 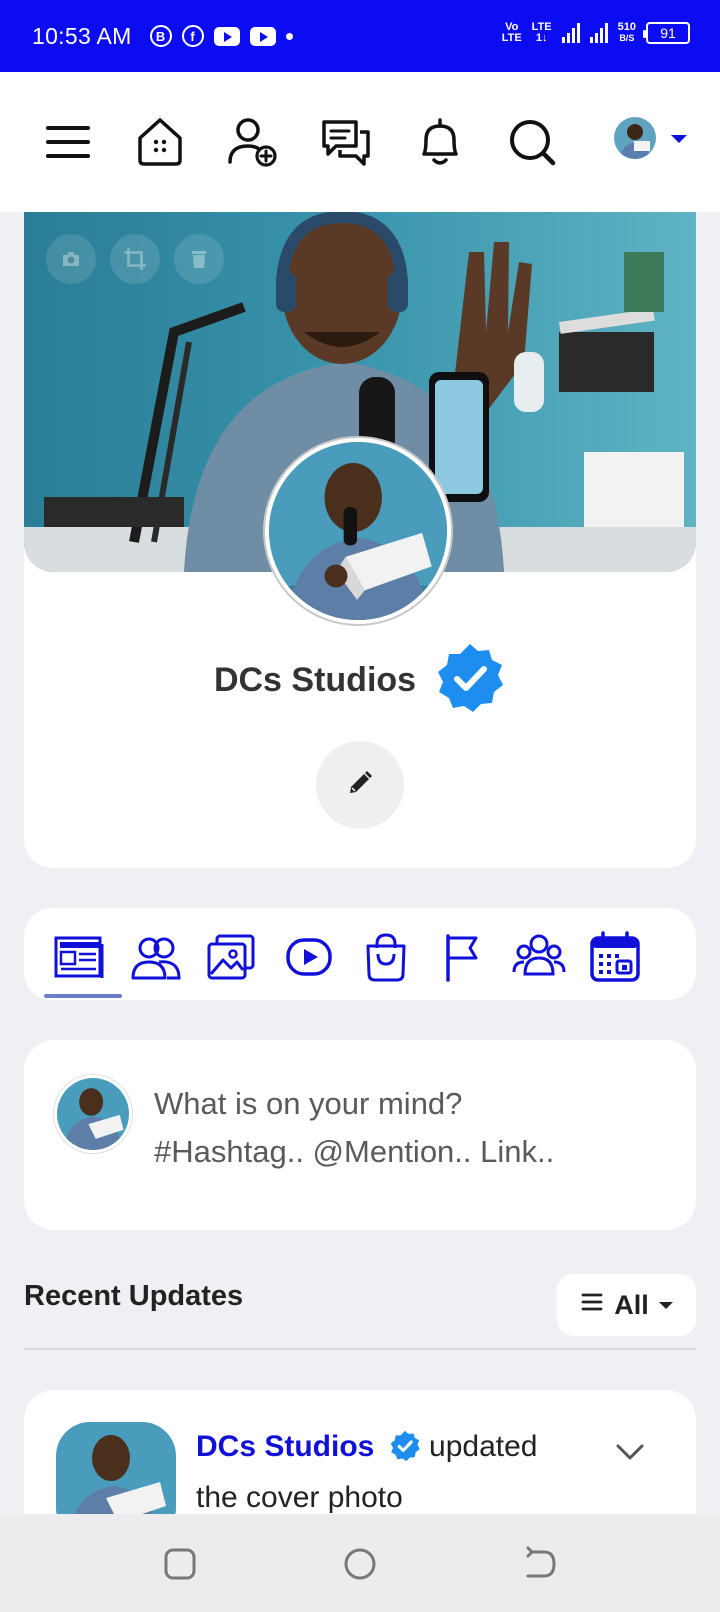 What do you see at coordinates (541, 32) in the screenshot?
I see `lte-indicator: LTE 1↓` at bounding box center [541, 32].